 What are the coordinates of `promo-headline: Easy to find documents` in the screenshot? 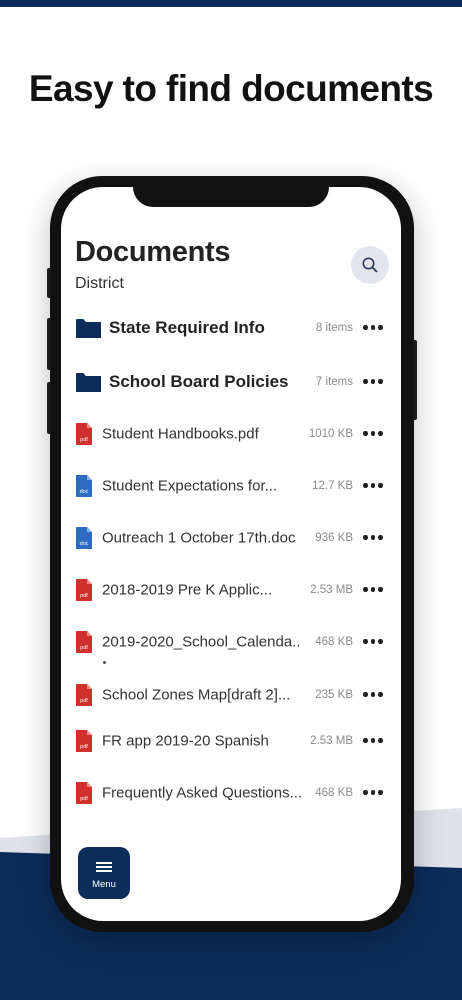 It's located at (231, 88).